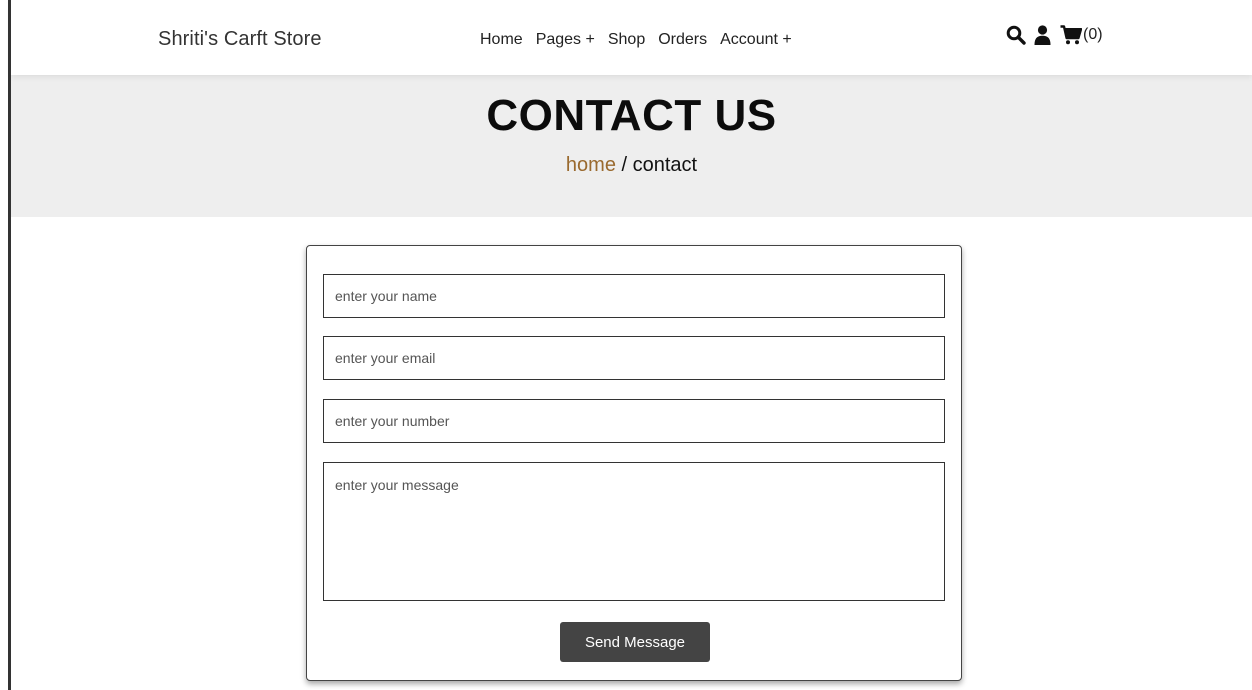  I want to click on message-textarea, so click(634, 531).